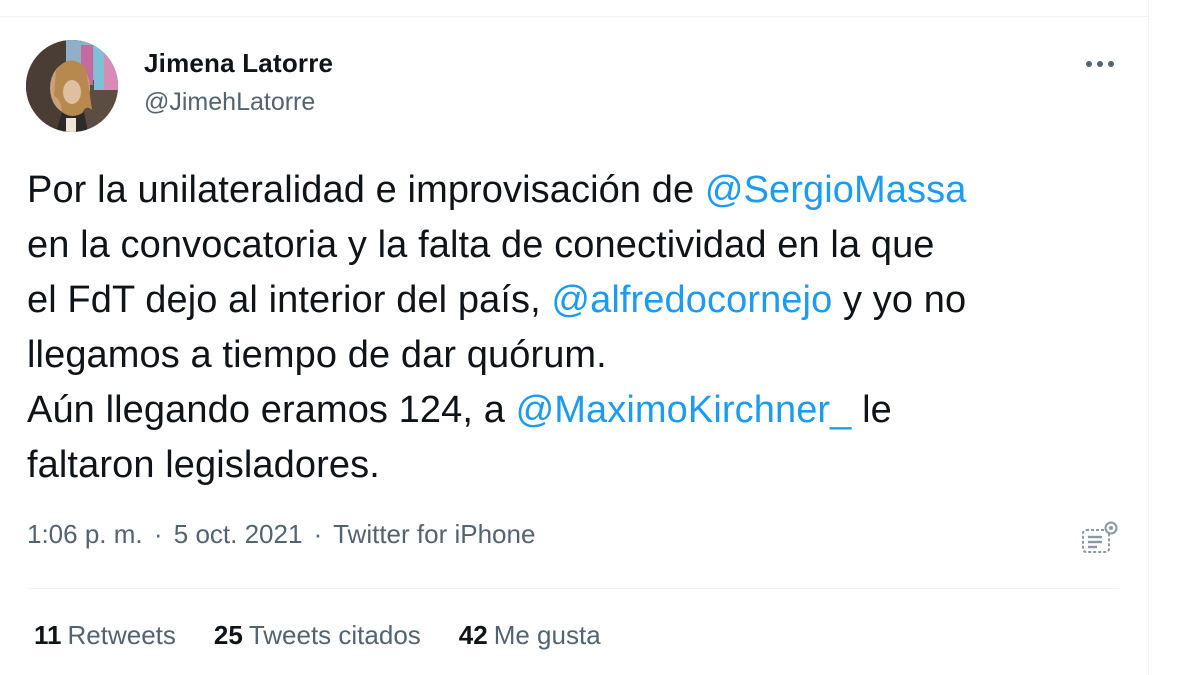 Image resolution: width=1200 pixels, height=675 pixels. I want to click on text-segment: y yo no, so click(899, 300).